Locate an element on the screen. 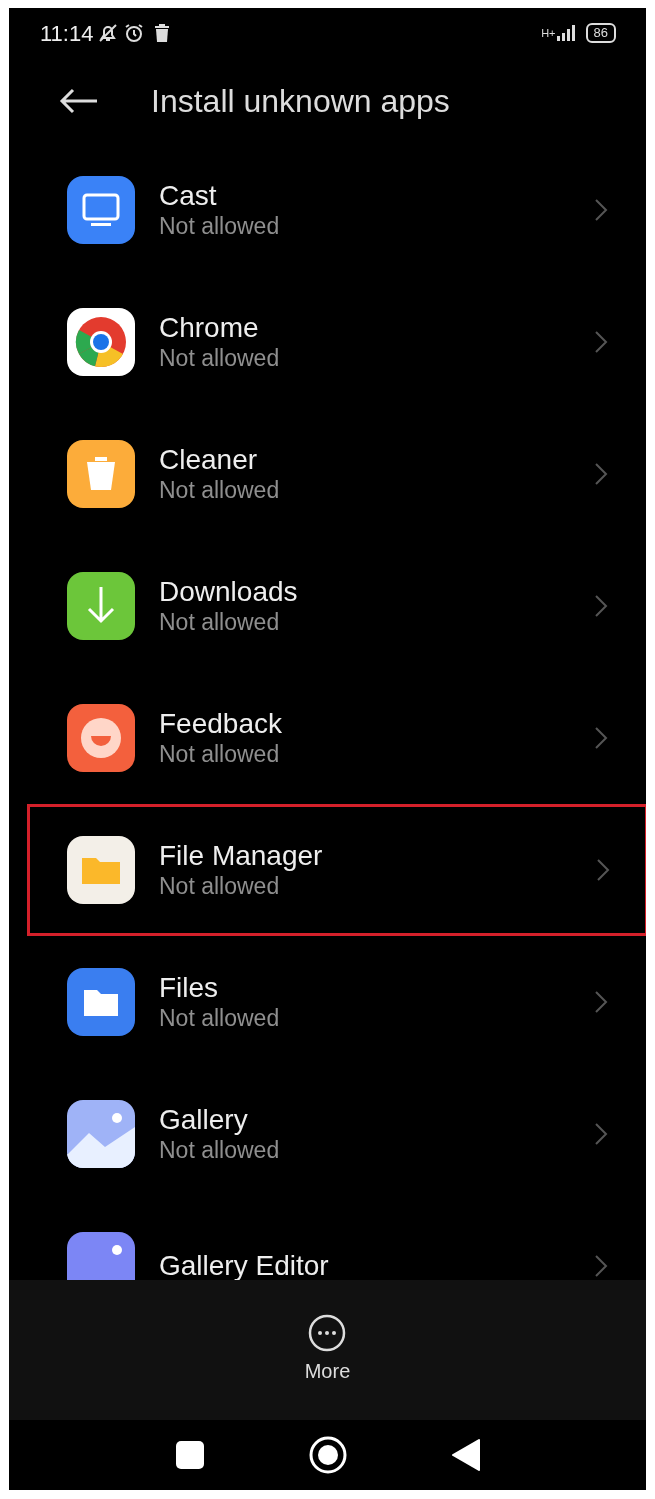  app-name: Downloads is located at coordinates (229, 591).